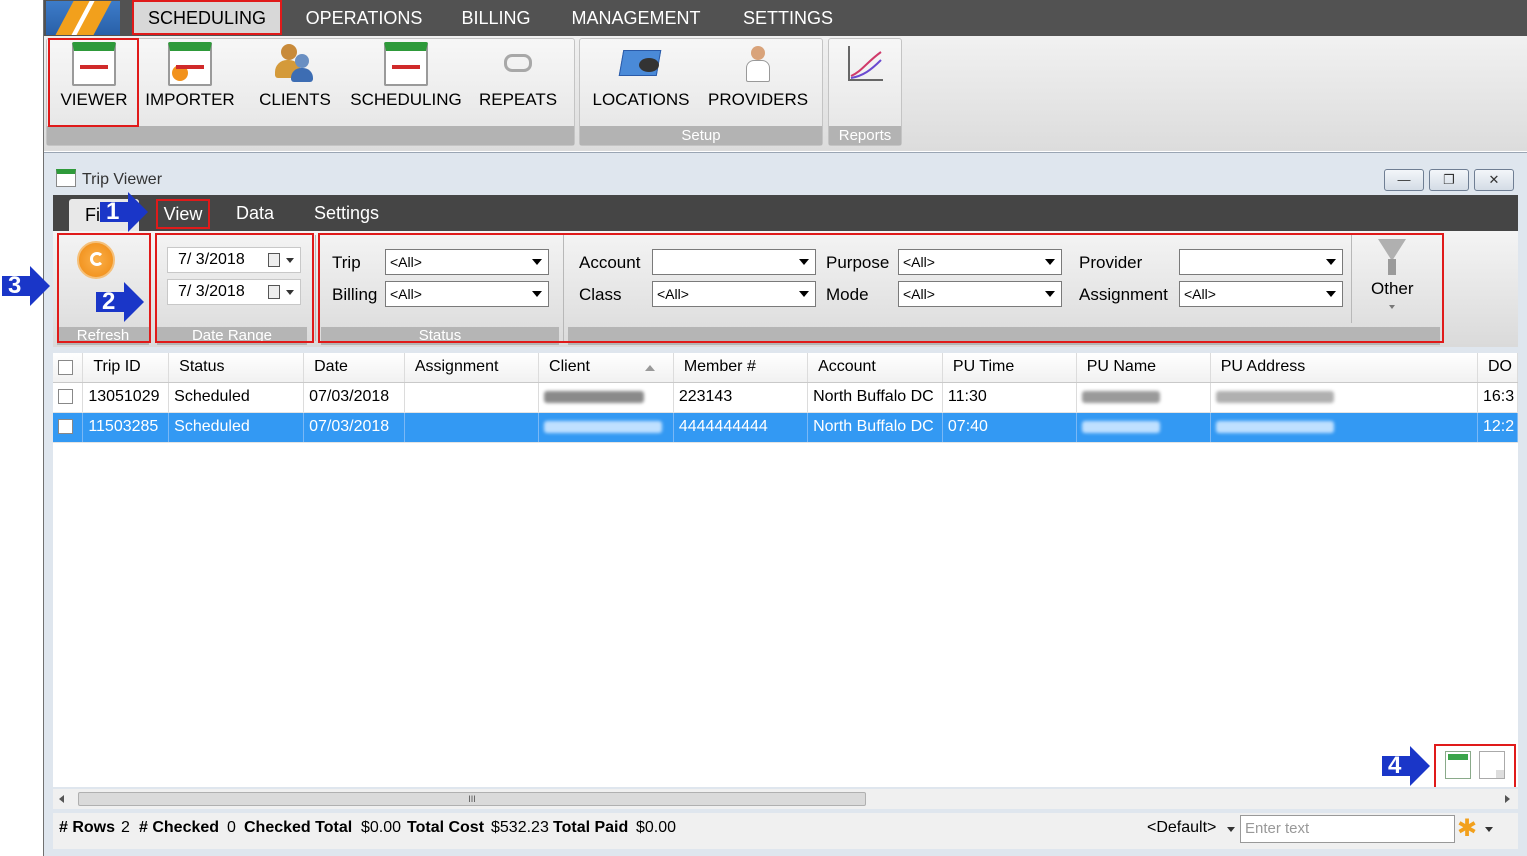 The height and width of the screenshot is (856, 1527). Describe the element at coordinates (183, 214) in the screenshot. I see `tab-view: View` at that location.